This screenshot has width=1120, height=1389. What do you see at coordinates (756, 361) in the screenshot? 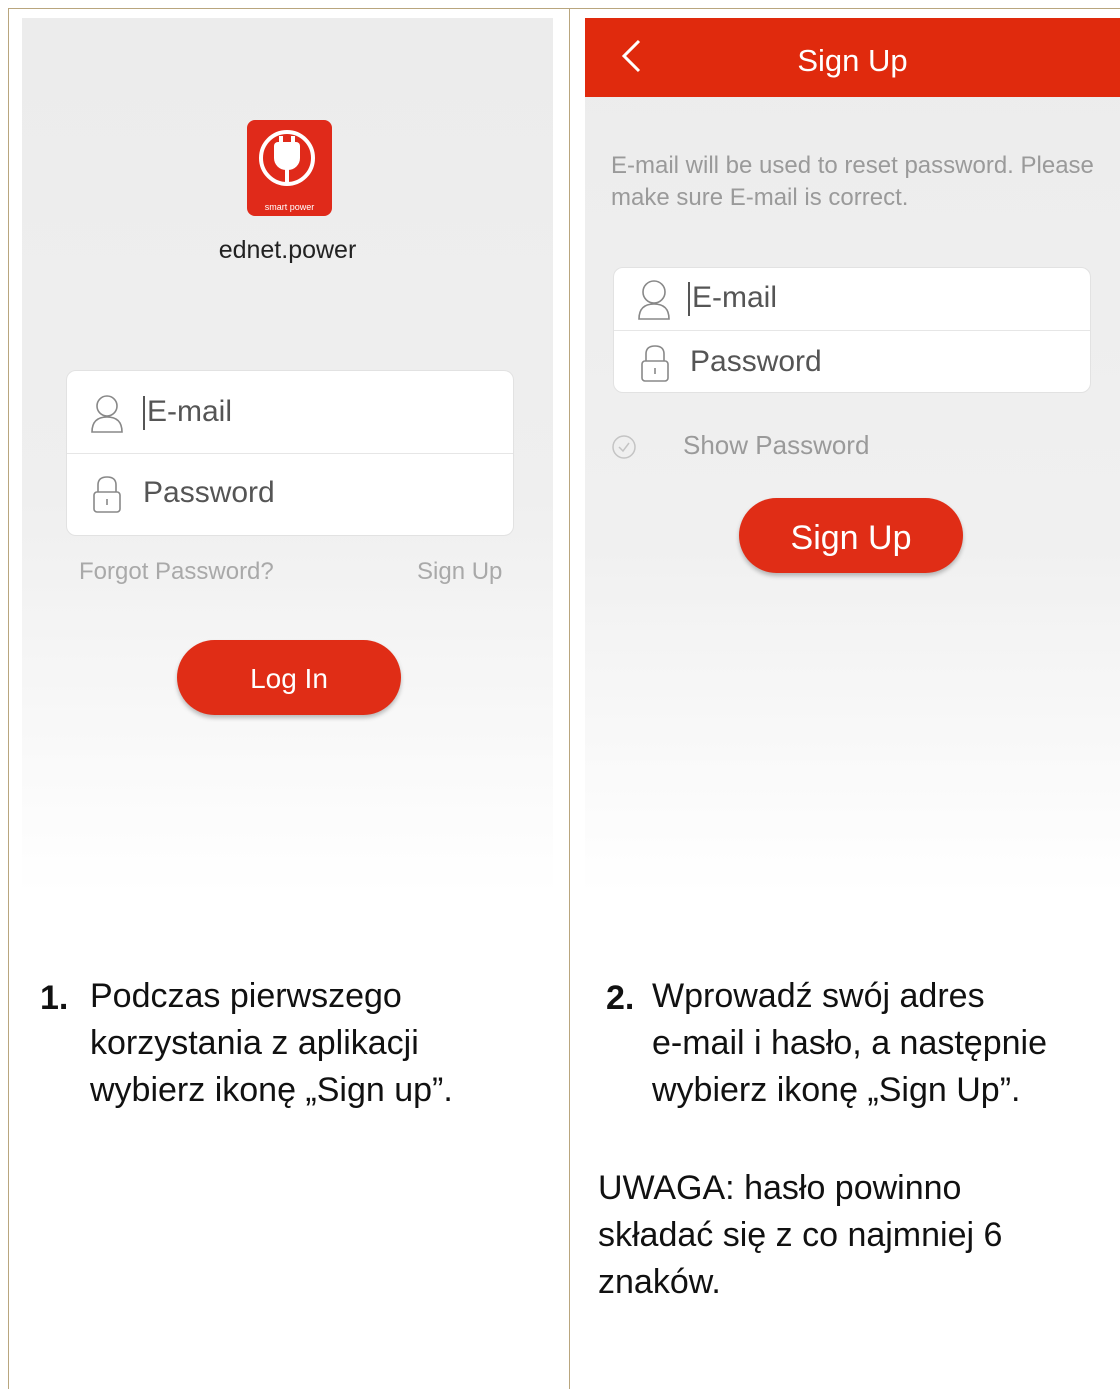
I see `signup-password-placeholder: Password` at bounding box center [756, 361].